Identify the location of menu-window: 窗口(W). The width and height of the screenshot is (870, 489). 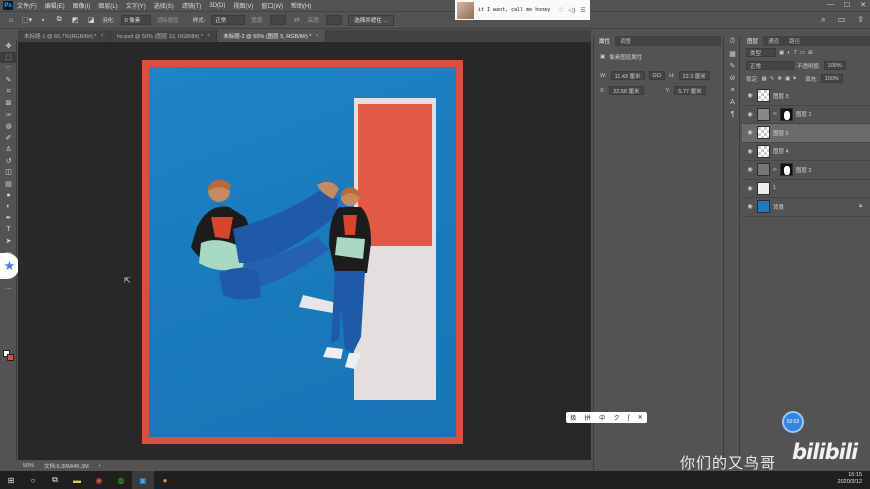
(272, 5).